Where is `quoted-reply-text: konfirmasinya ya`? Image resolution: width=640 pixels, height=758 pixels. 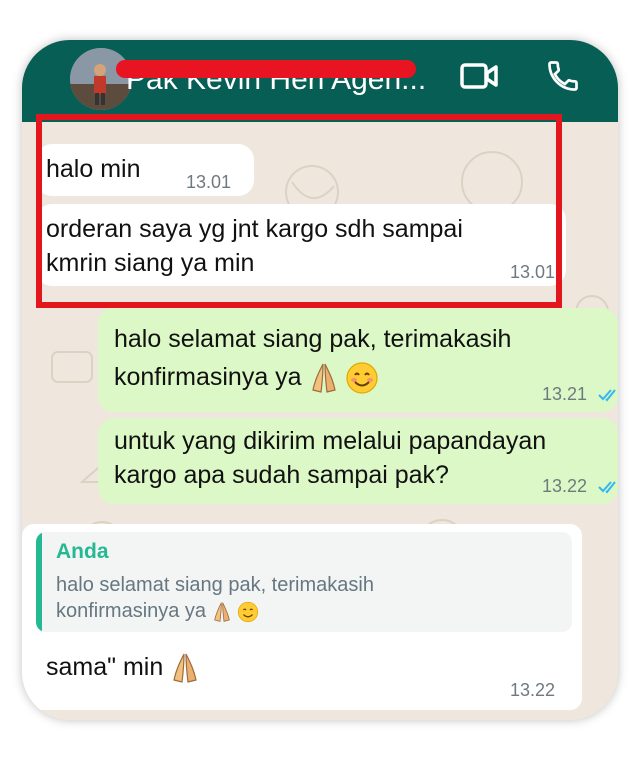 quoted-reply-text: konfirmasinya ya is located at coordinates (157, 611).